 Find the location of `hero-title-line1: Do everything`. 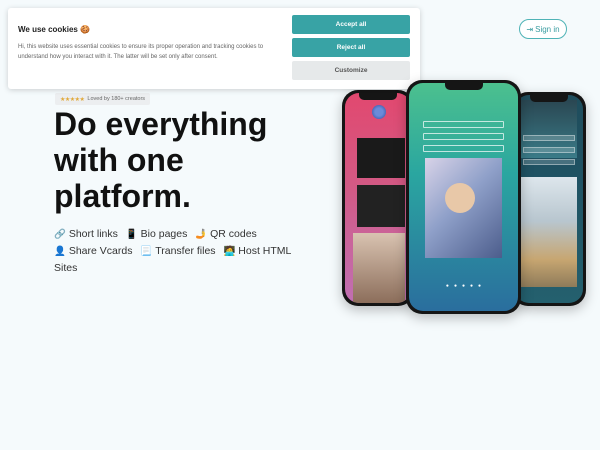

hero-title-line1: Do everything is located at coordinates (161, 124).